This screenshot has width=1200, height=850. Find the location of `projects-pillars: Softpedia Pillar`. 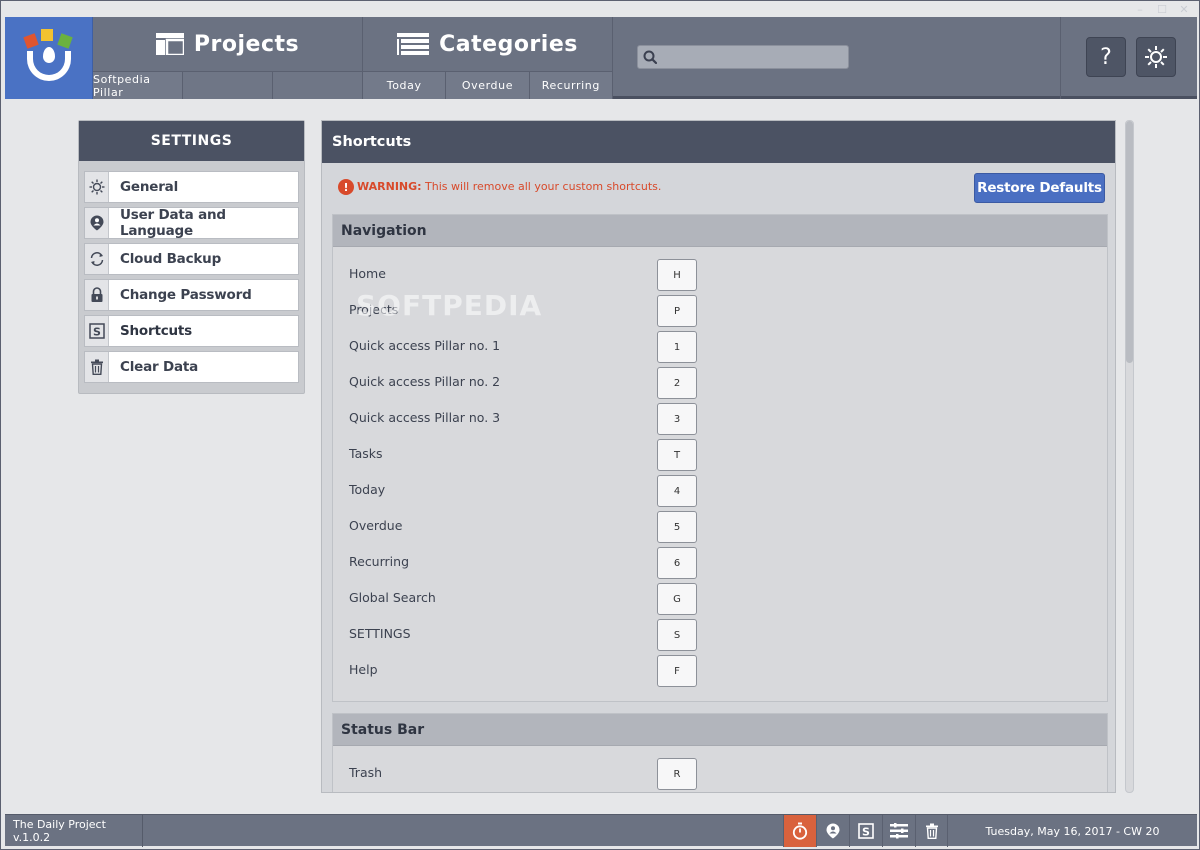

projects-pillars: Softpedia Pillar is located at coordinates (227, 85).